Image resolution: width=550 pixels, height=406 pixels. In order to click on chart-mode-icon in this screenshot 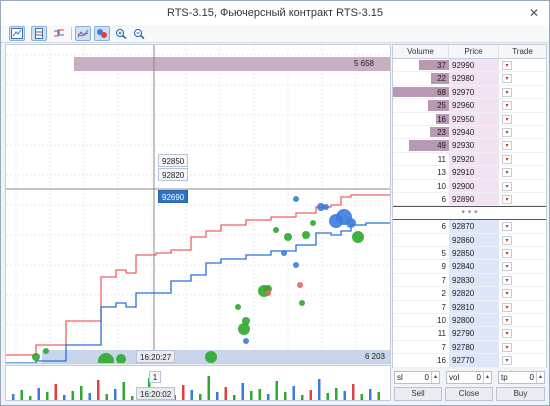, I will do `click(17, 33)`.